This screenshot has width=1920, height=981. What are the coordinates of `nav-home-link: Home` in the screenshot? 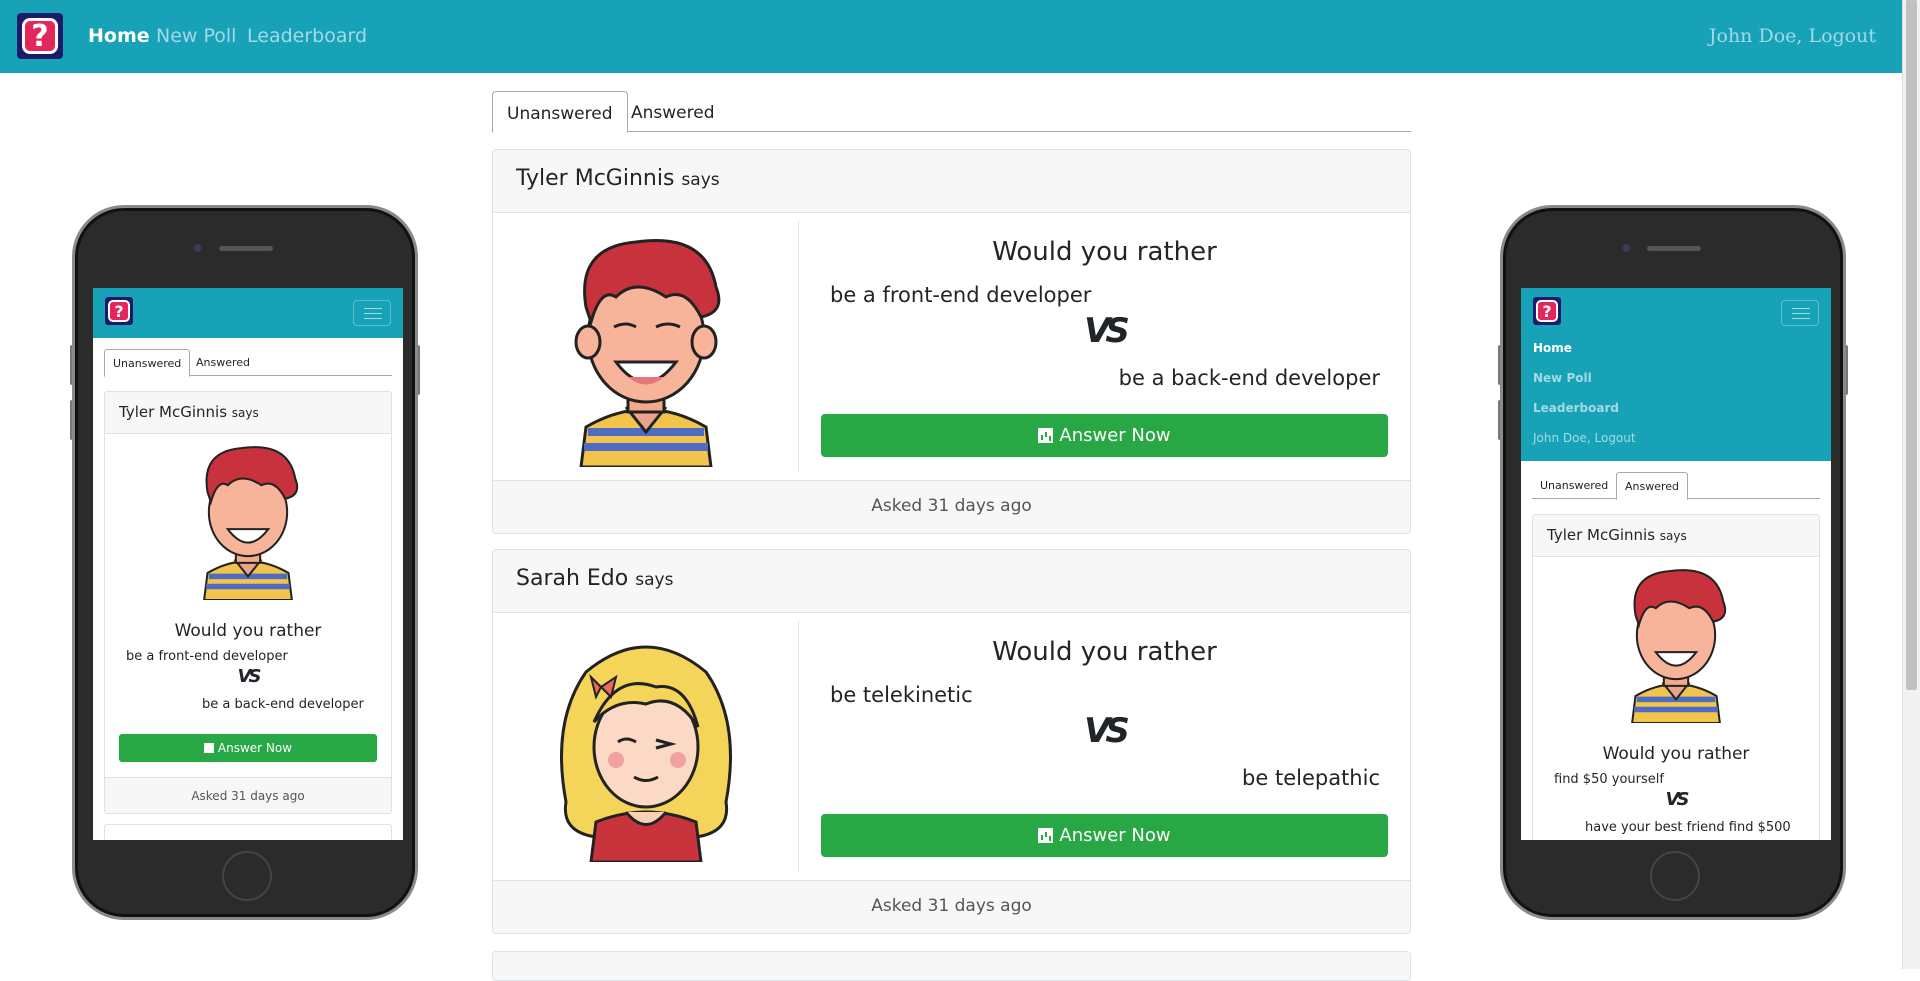 It's located at (119, 36).